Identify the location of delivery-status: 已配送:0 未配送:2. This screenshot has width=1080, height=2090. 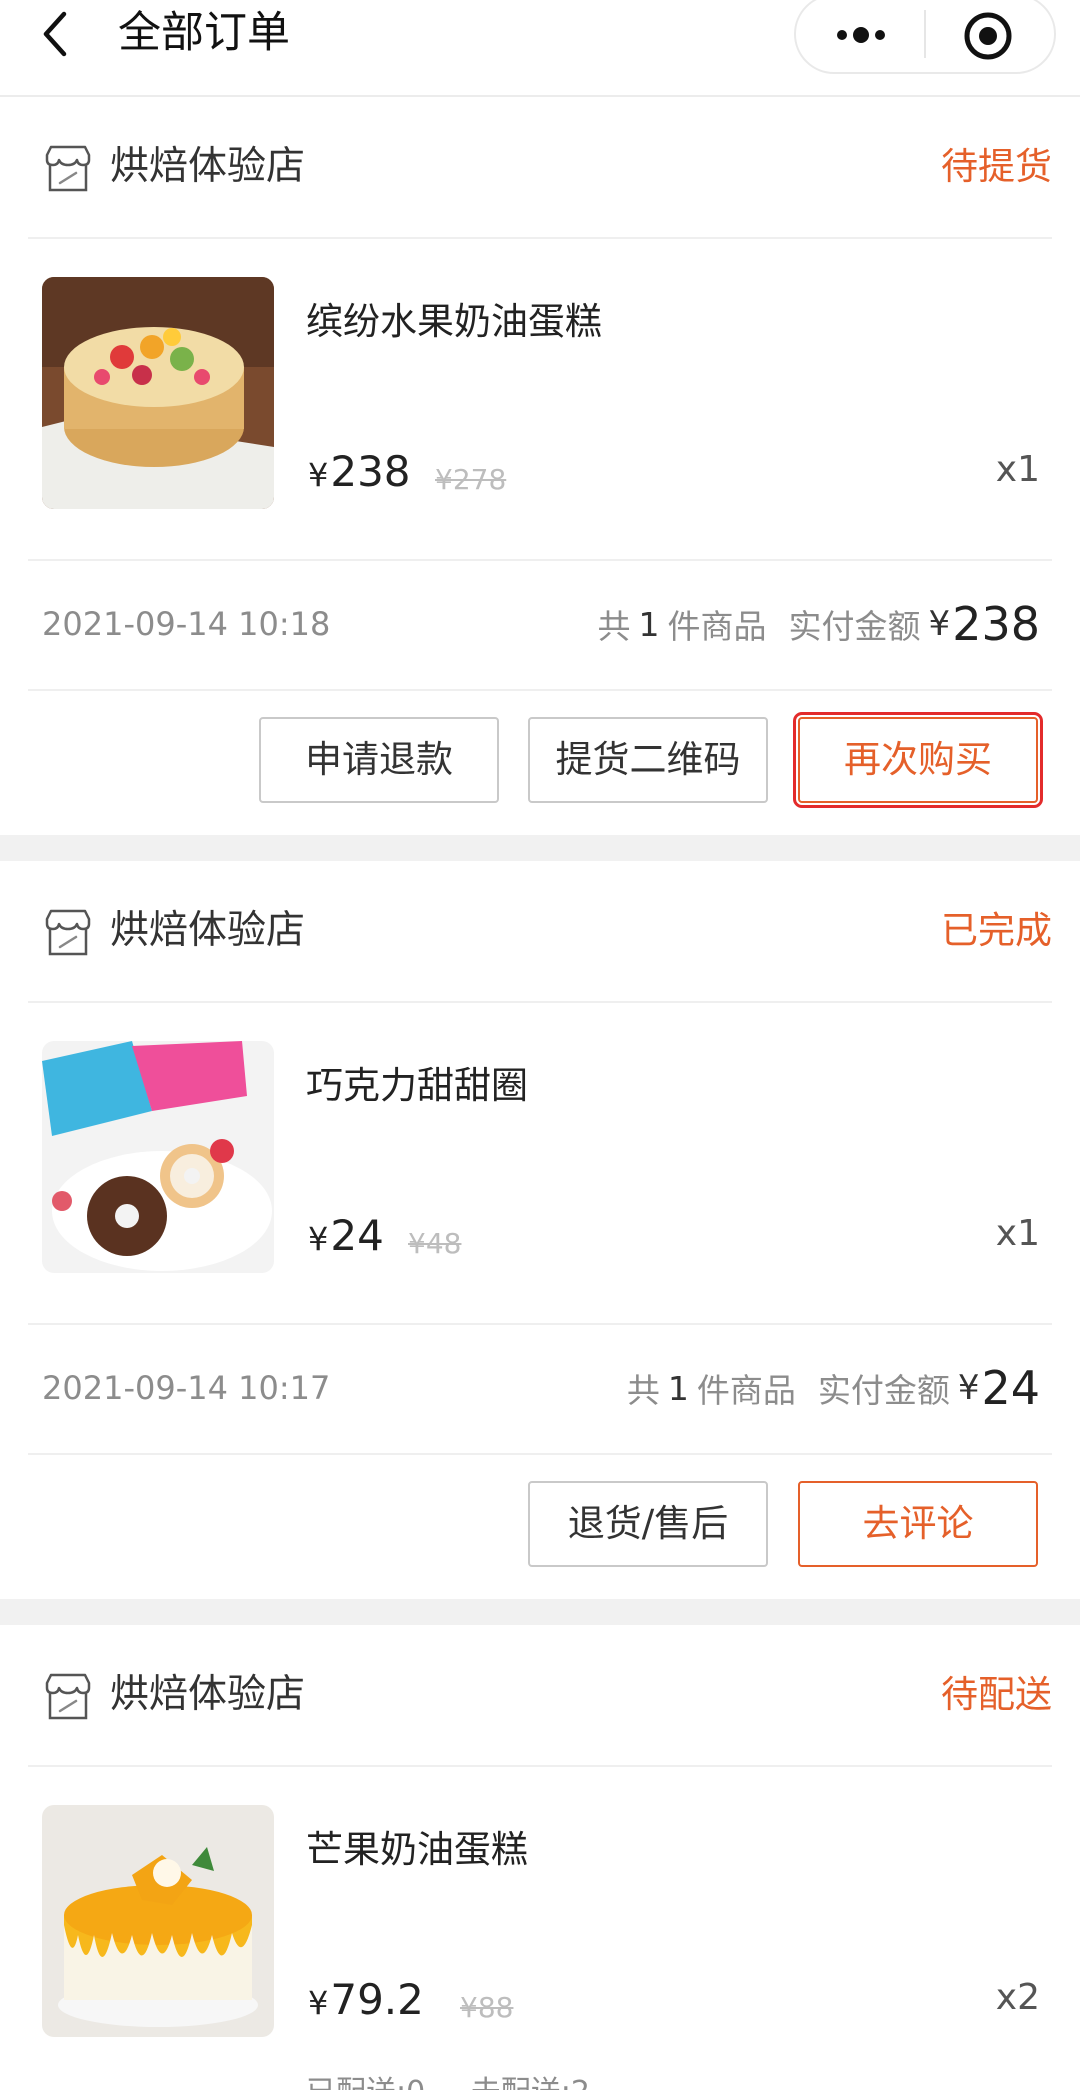
(448, 2078).